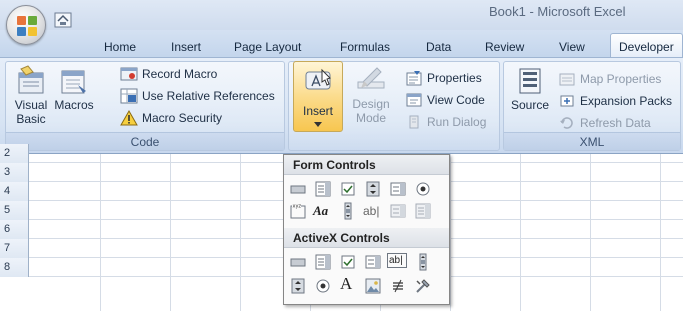  What do you see at coordinates (348, 262) in the screenshot?
I see `activex-check-box-control` at bounding box center [348, 262].